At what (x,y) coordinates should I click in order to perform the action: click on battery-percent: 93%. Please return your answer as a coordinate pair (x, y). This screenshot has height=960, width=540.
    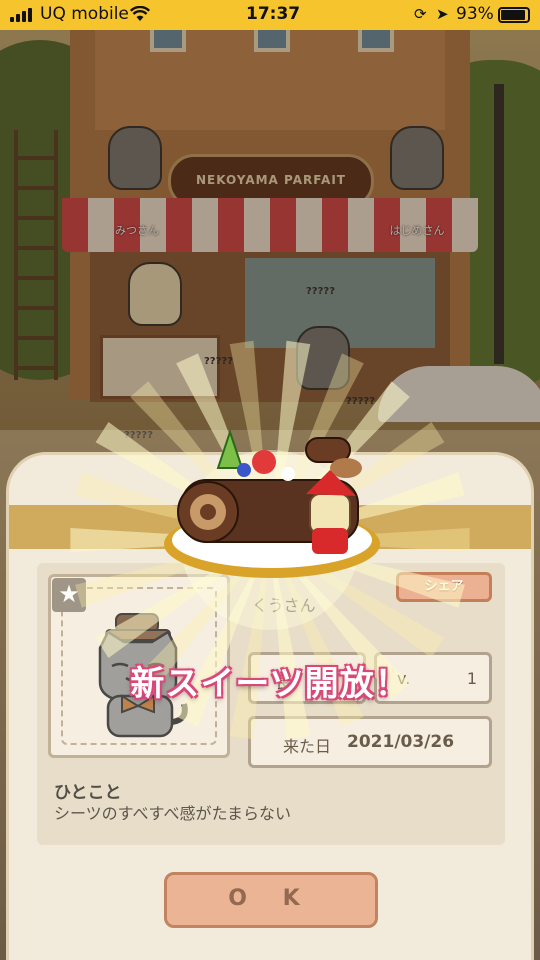
    Looking at the image, I should click on (475, 14).